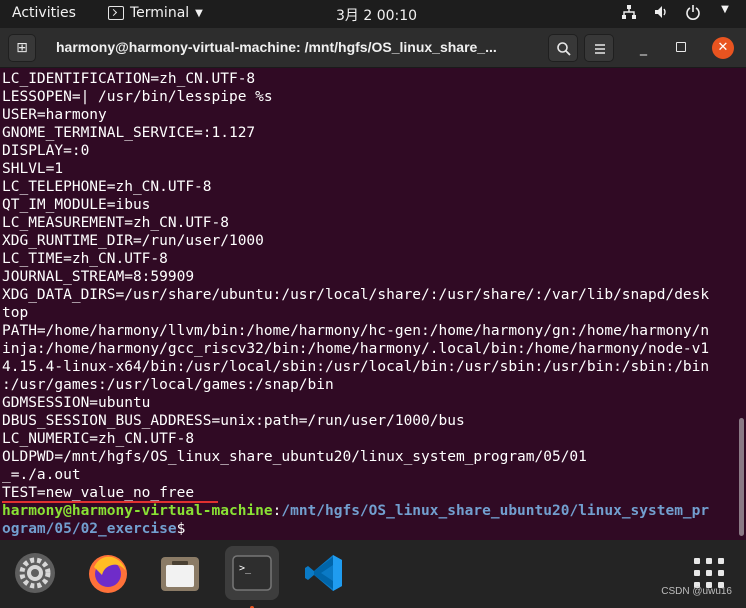 The image size is (746, 608). Describe the element at coordinates (168, 385) in the screenshot. I see `terminal-line: :/usr/games:/usr/local/games:/snap/bin` at that location.